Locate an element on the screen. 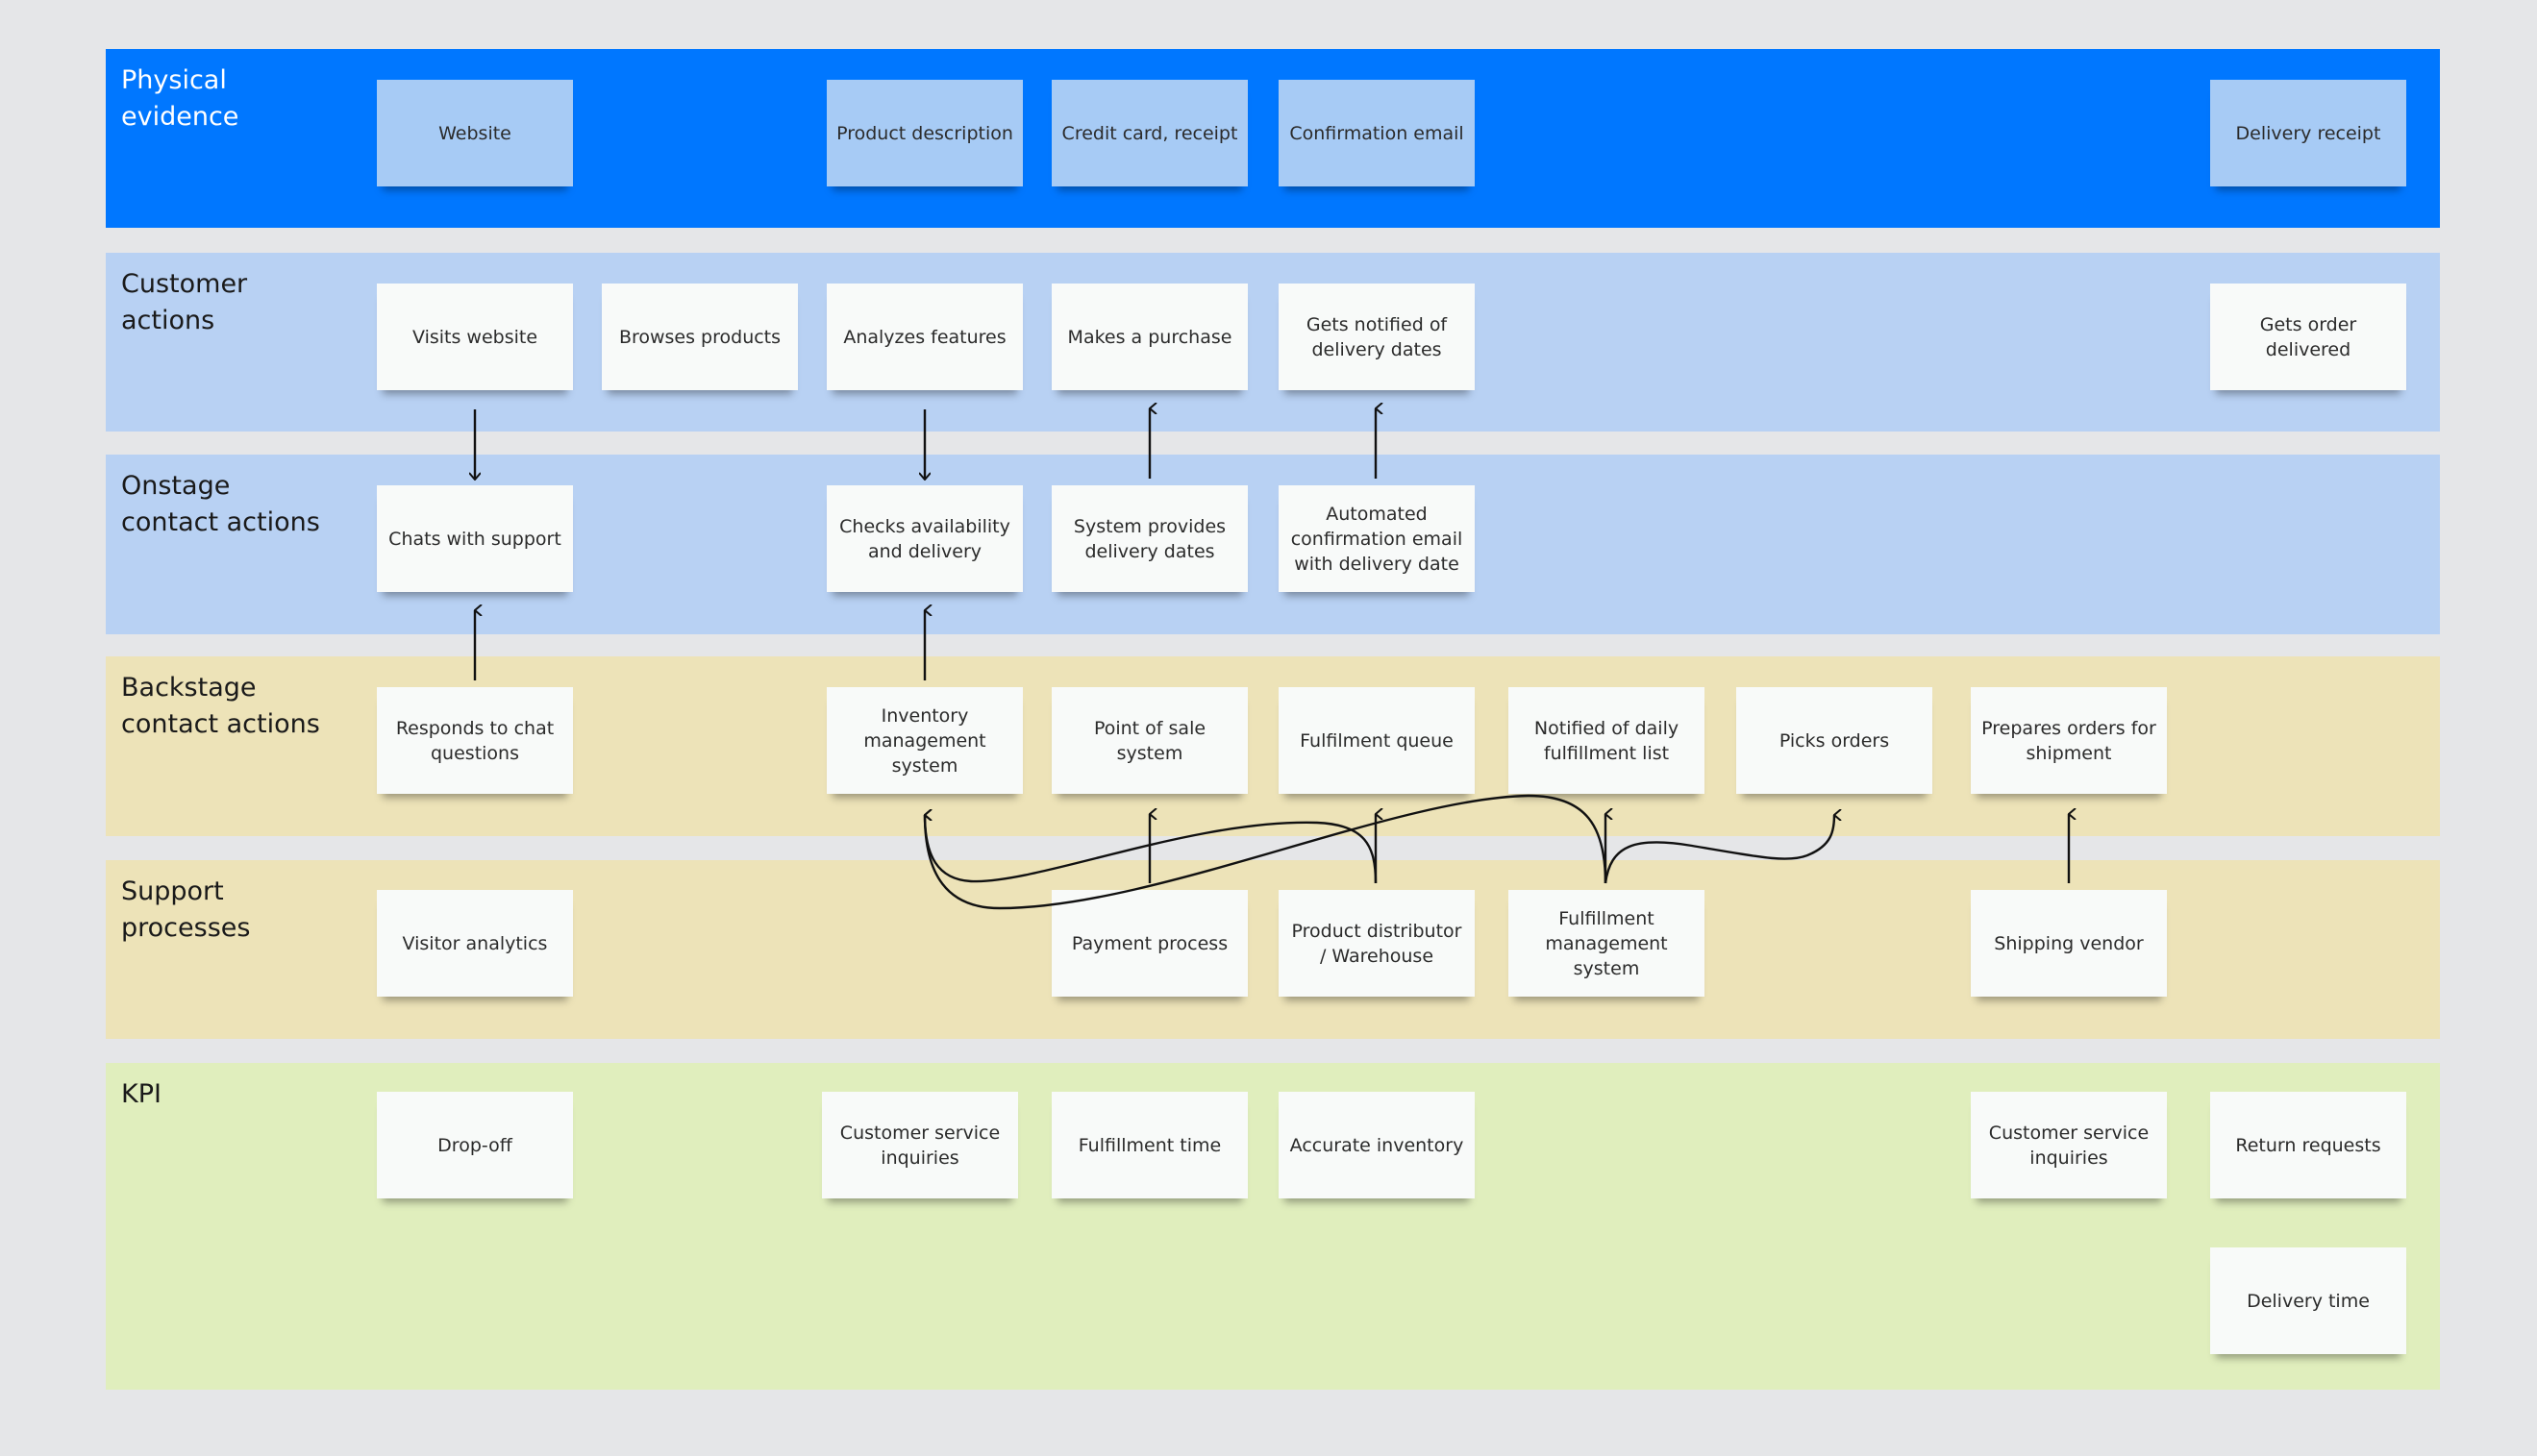 The height and width of the screenshot is (1456, 2537). sticky-fulfillment-time: Fulfillment time is located at coordinates (1150, 1145).